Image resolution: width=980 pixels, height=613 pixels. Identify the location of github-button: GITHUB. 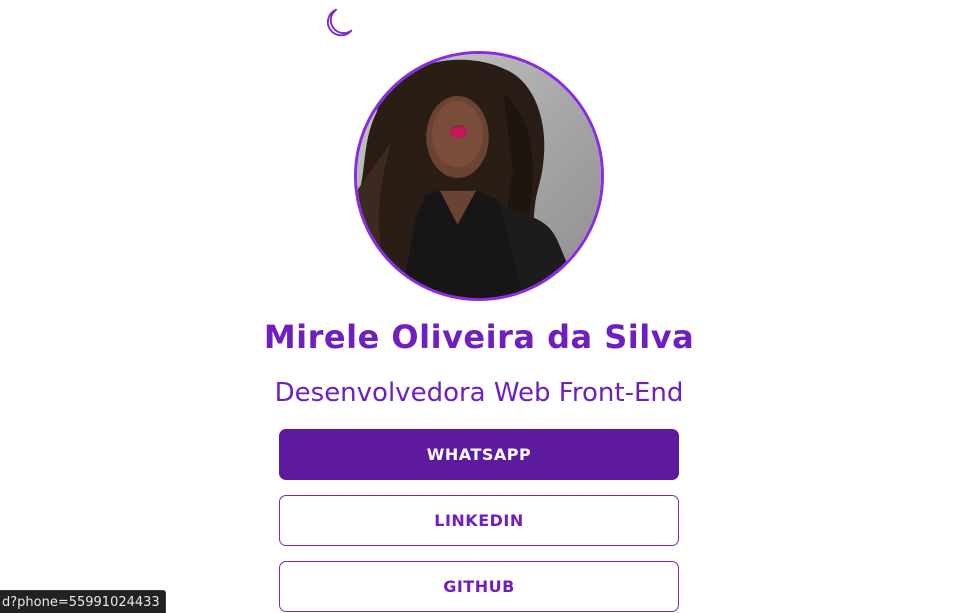
(479, 586).